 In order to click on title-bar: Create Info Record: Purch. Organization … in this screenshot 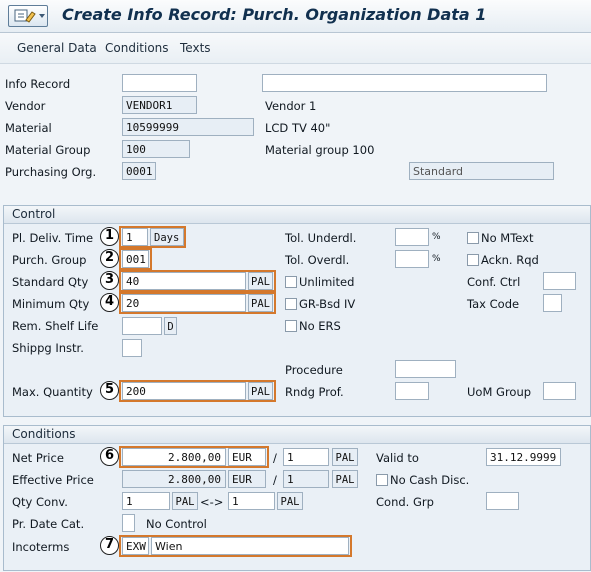, I will do `click(295, 16)`.